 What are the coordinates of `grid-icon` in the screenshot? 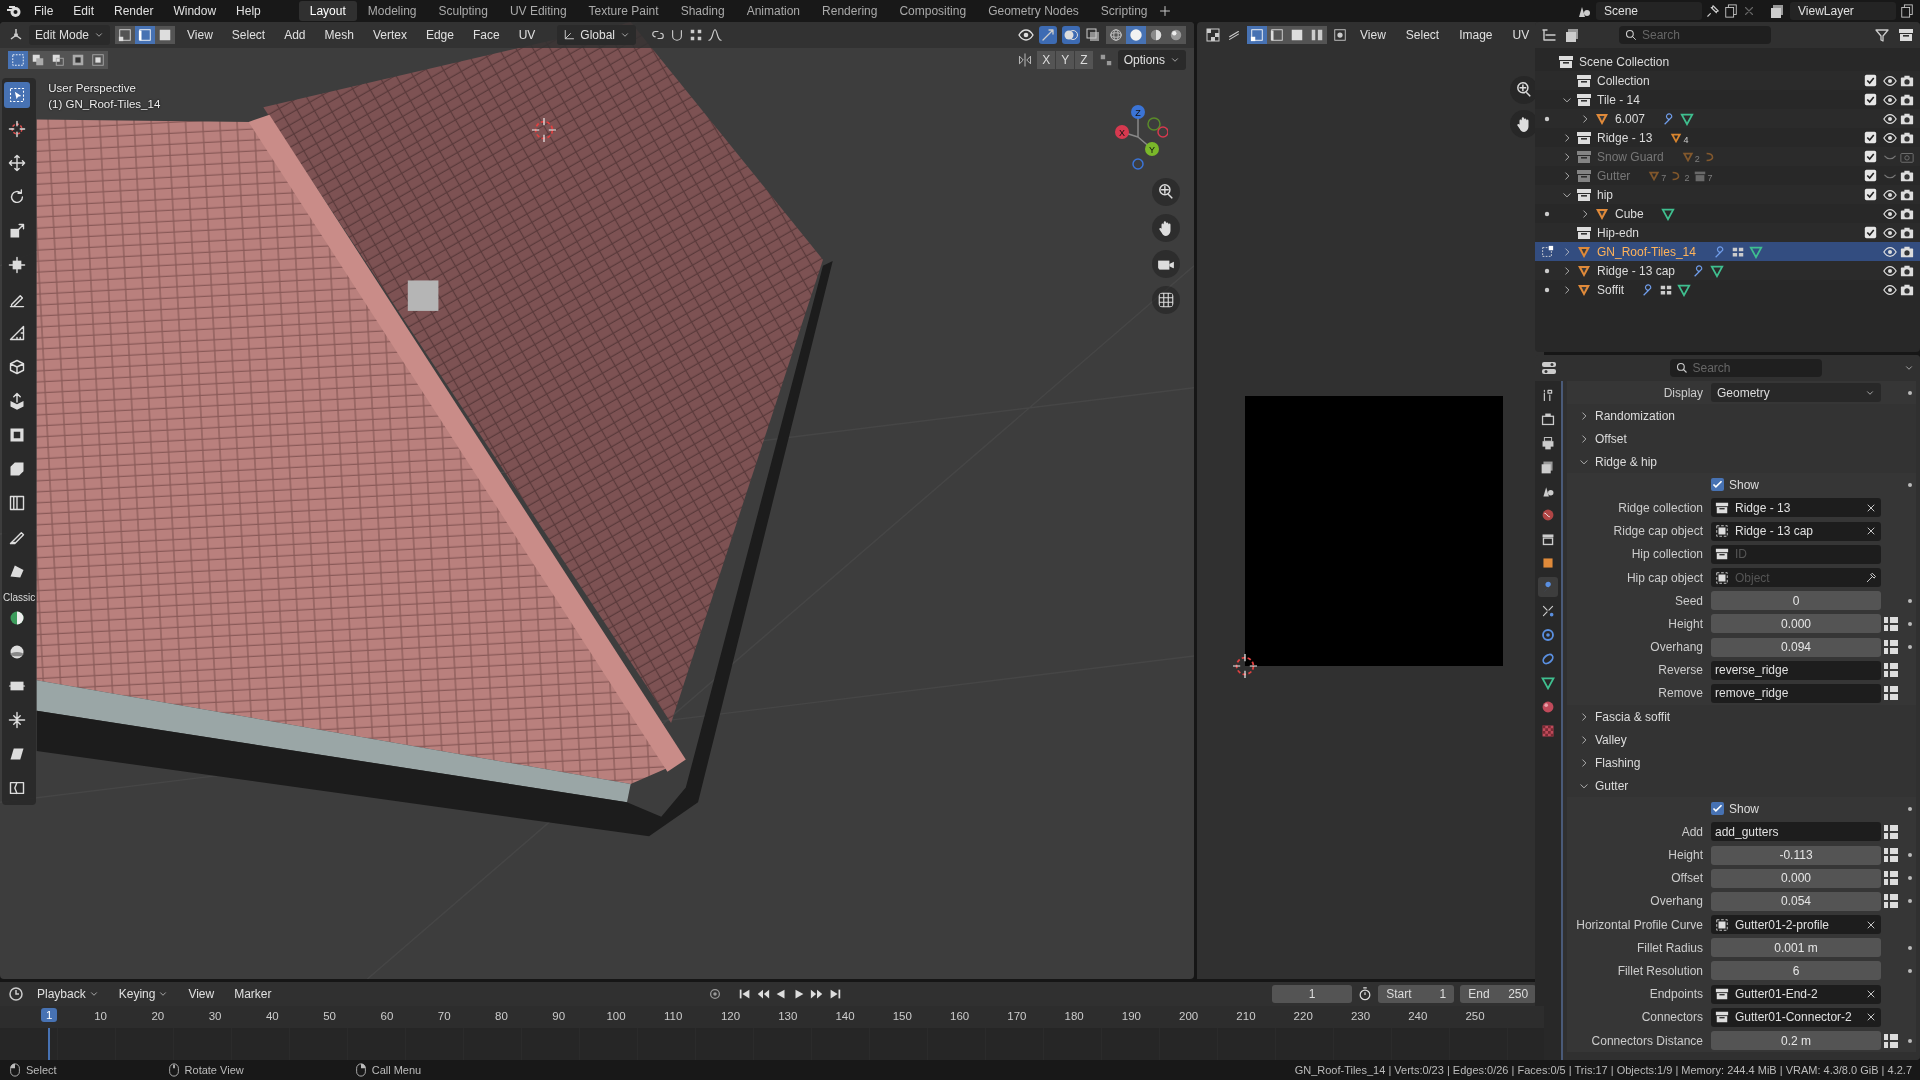 It's located at (1166, 300).